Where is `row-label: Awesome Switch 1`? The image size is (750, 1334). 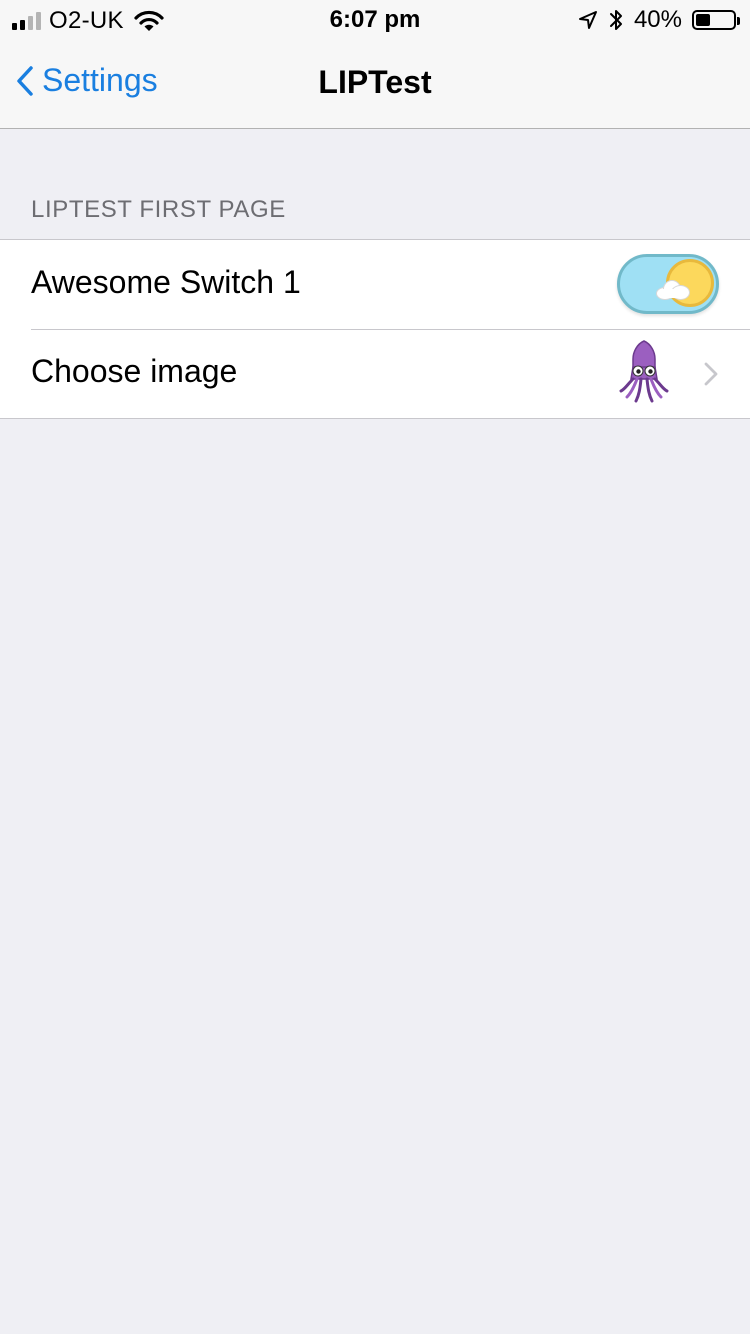
row-label: Awesome Switch 1 is located at coordinates (166, 282).